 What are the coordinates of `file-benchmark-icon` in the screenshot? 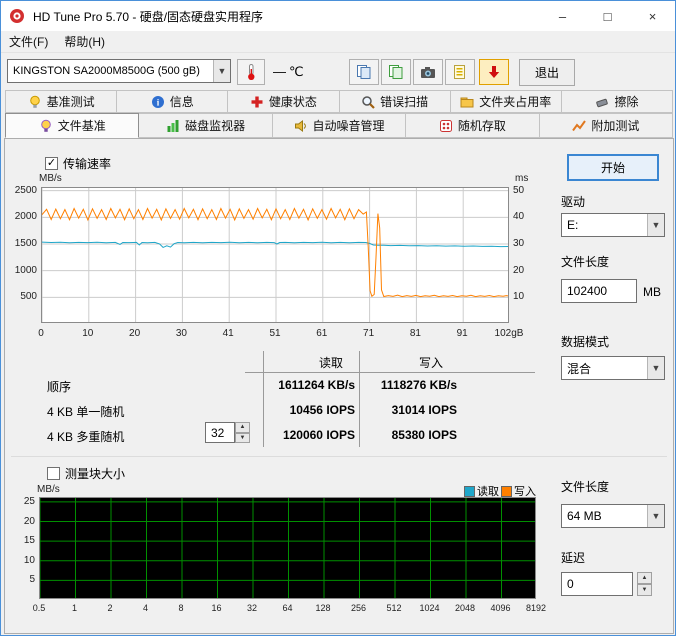 It's located at (45, 125).